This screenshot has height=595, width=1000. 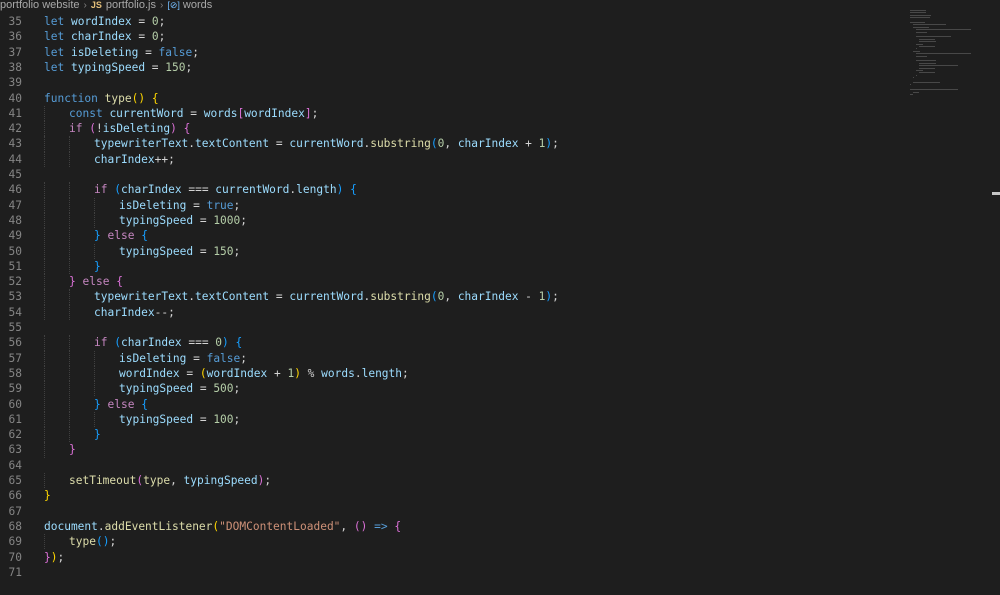 What do you see at coordinates (450, 113) in the screenshot?
I see `code-line: 41 const currentWord = words[wordIndex];` at bounding box center [450, 113].